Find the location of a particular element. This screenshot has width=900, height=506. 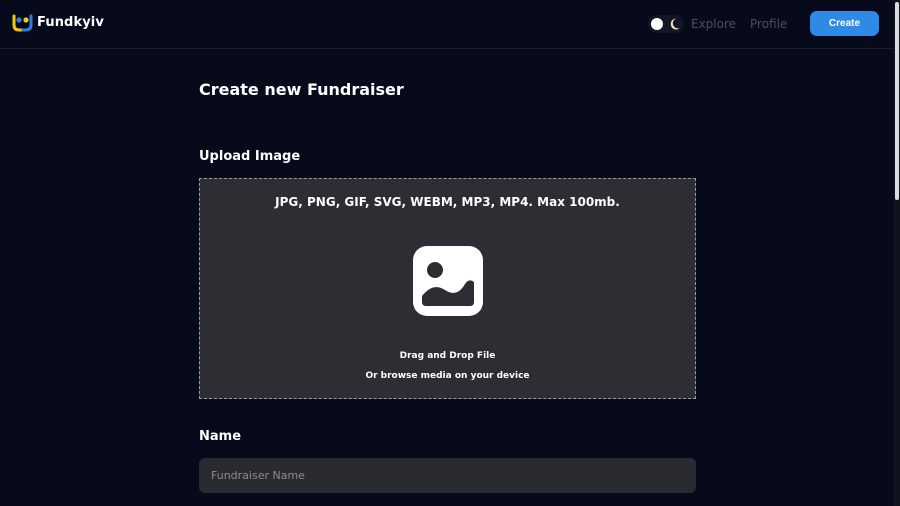

brand-link: Fundkyiv is located at coordinates (58, 22).